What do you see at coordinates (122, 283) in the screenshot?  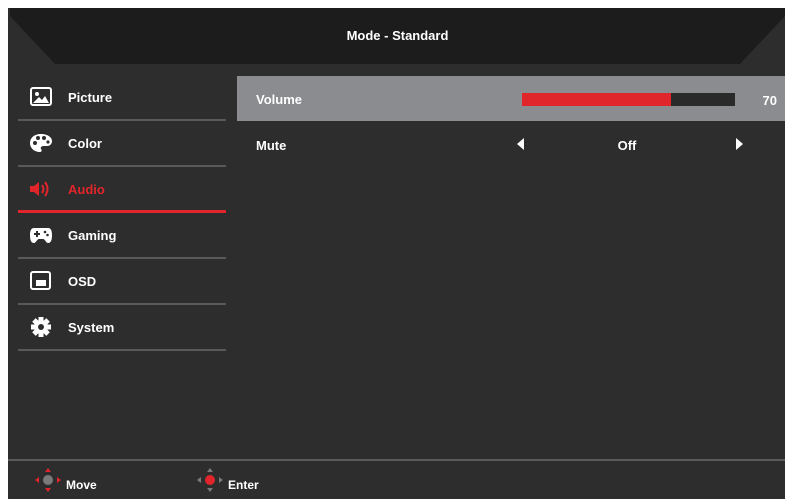 I see `sidebar-item-osd: OSD` at bounding box center [122, 283].